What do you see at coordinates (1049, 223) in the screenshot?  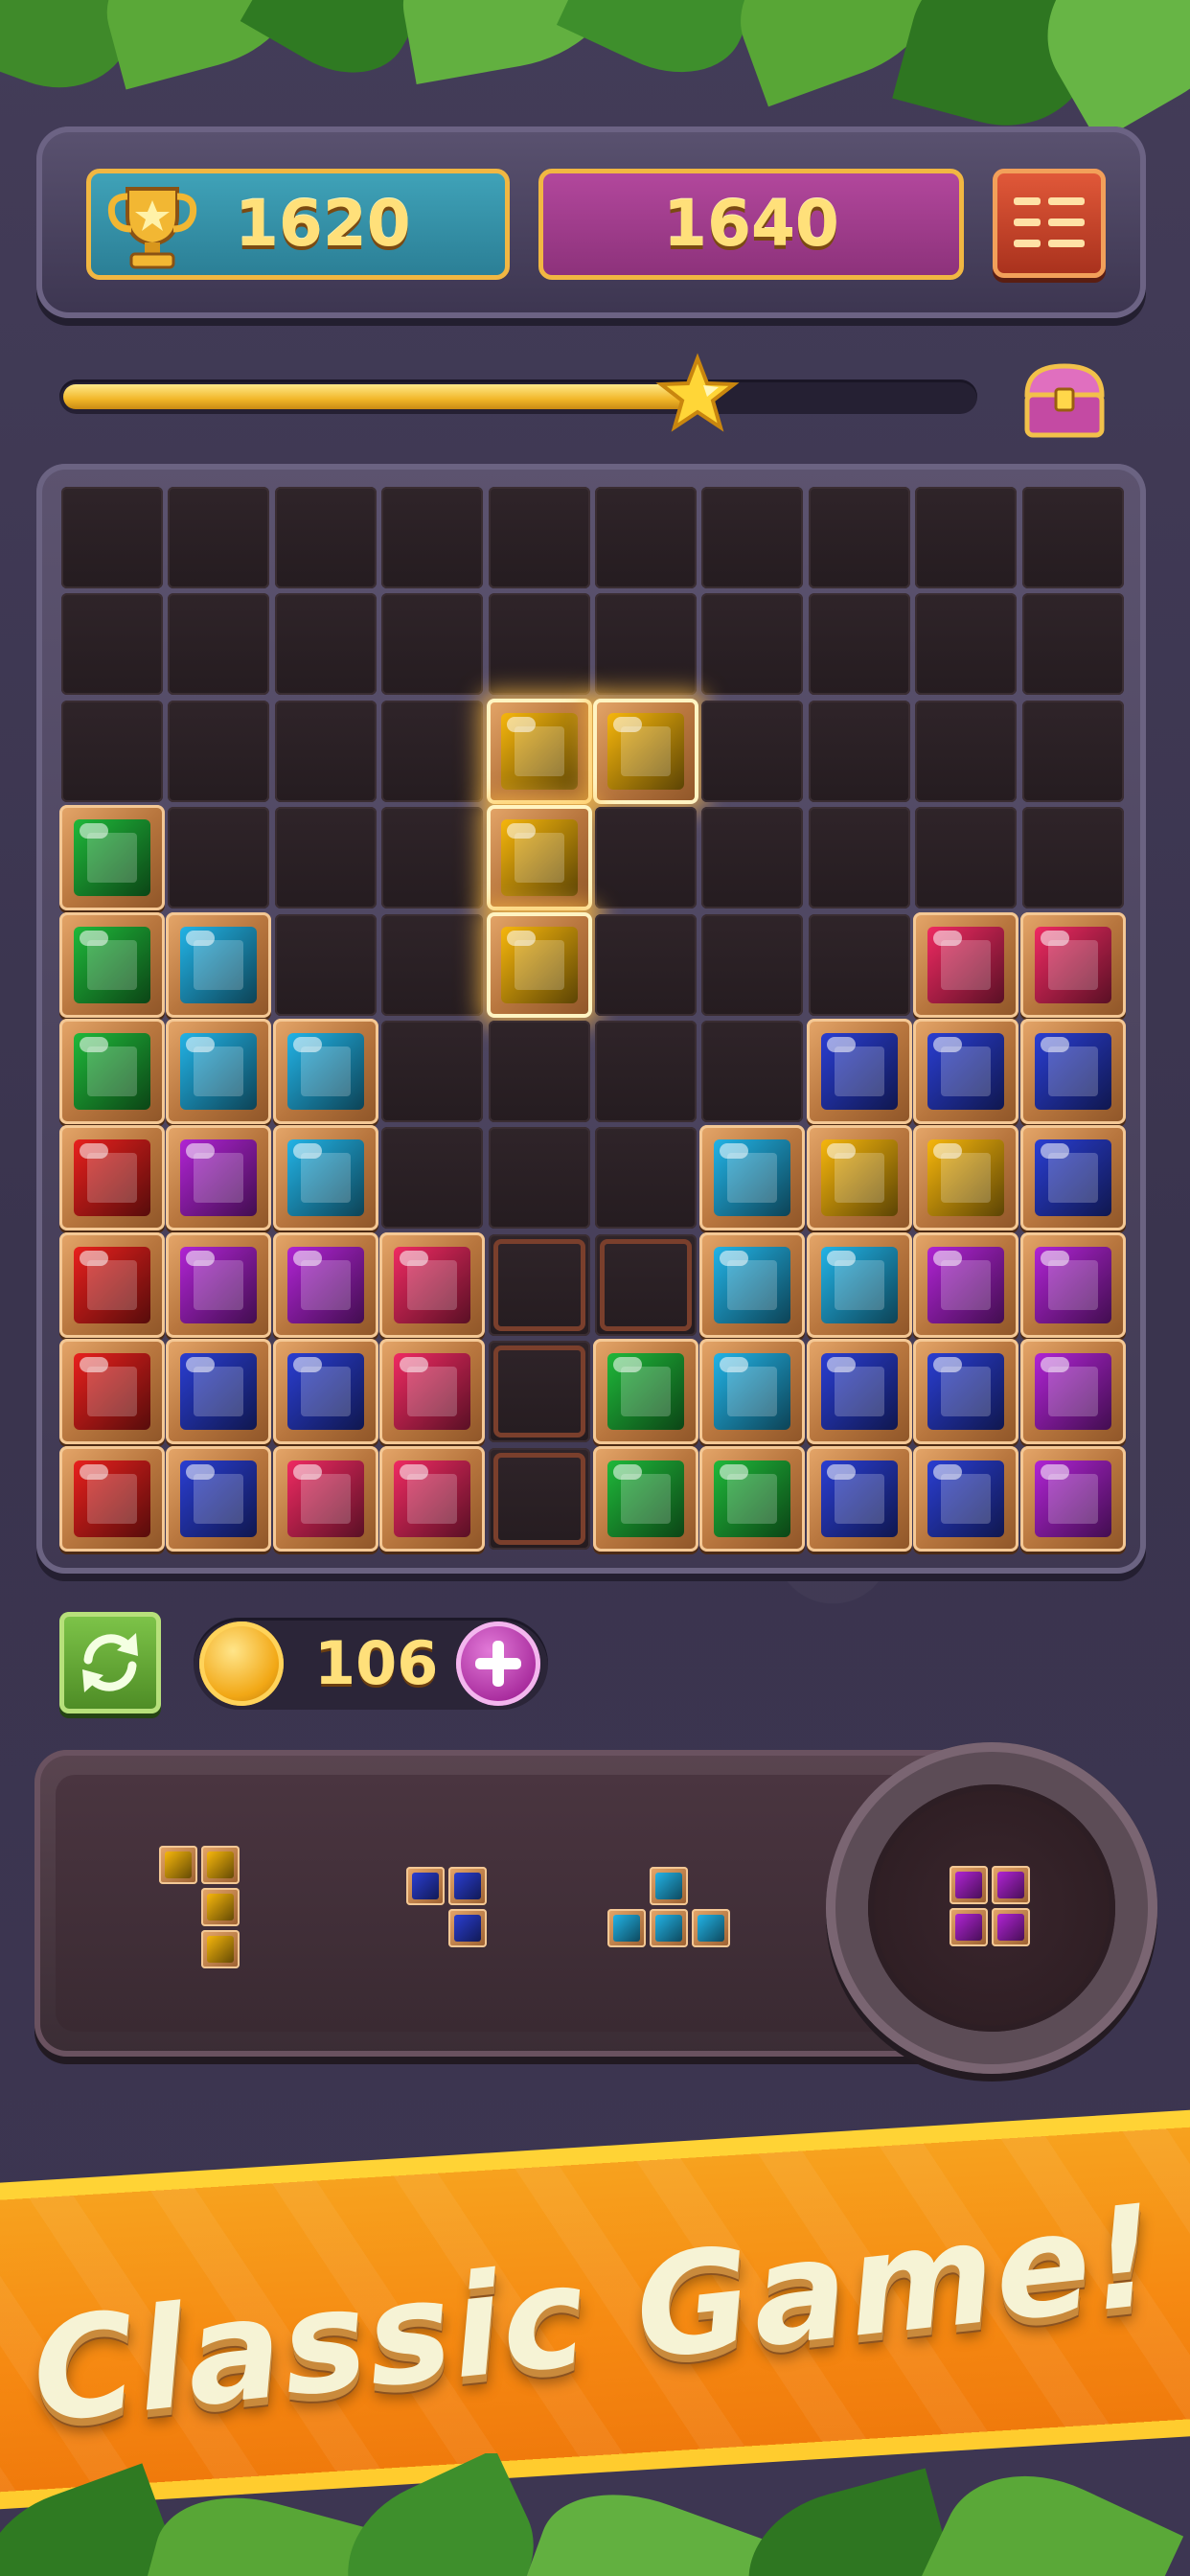 I see `menu-button` at bounding box center [1049, 223].